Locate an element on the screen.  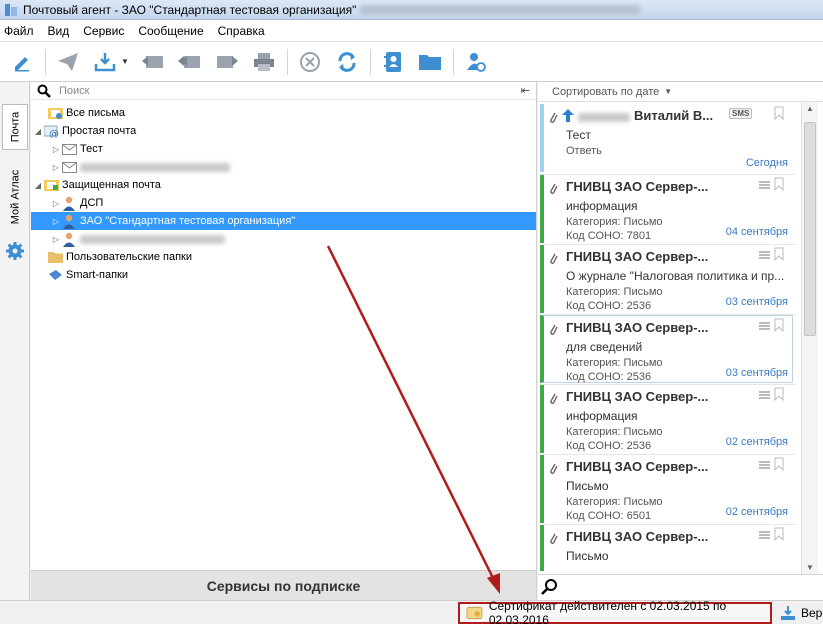
search-input: Поиск is located at coordinates (74, 91).